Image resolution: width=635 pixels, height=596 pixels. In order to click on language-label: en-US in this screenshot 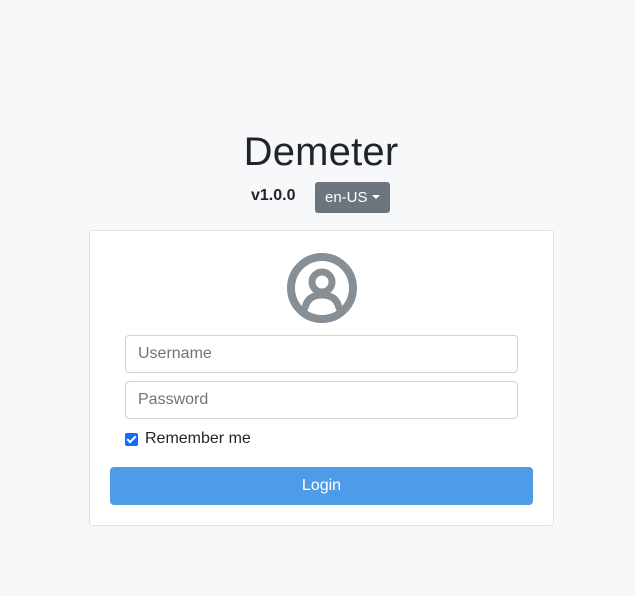, I will do `click(346, 197)`.